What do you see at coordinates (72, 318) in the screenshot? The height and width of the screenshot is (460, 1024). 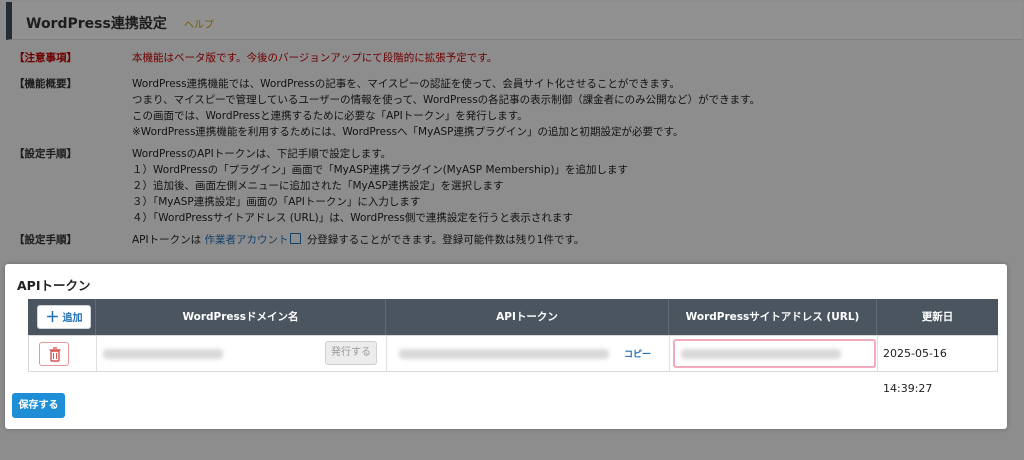 I see `add-label: 追加` at bounding box center [72, 318].